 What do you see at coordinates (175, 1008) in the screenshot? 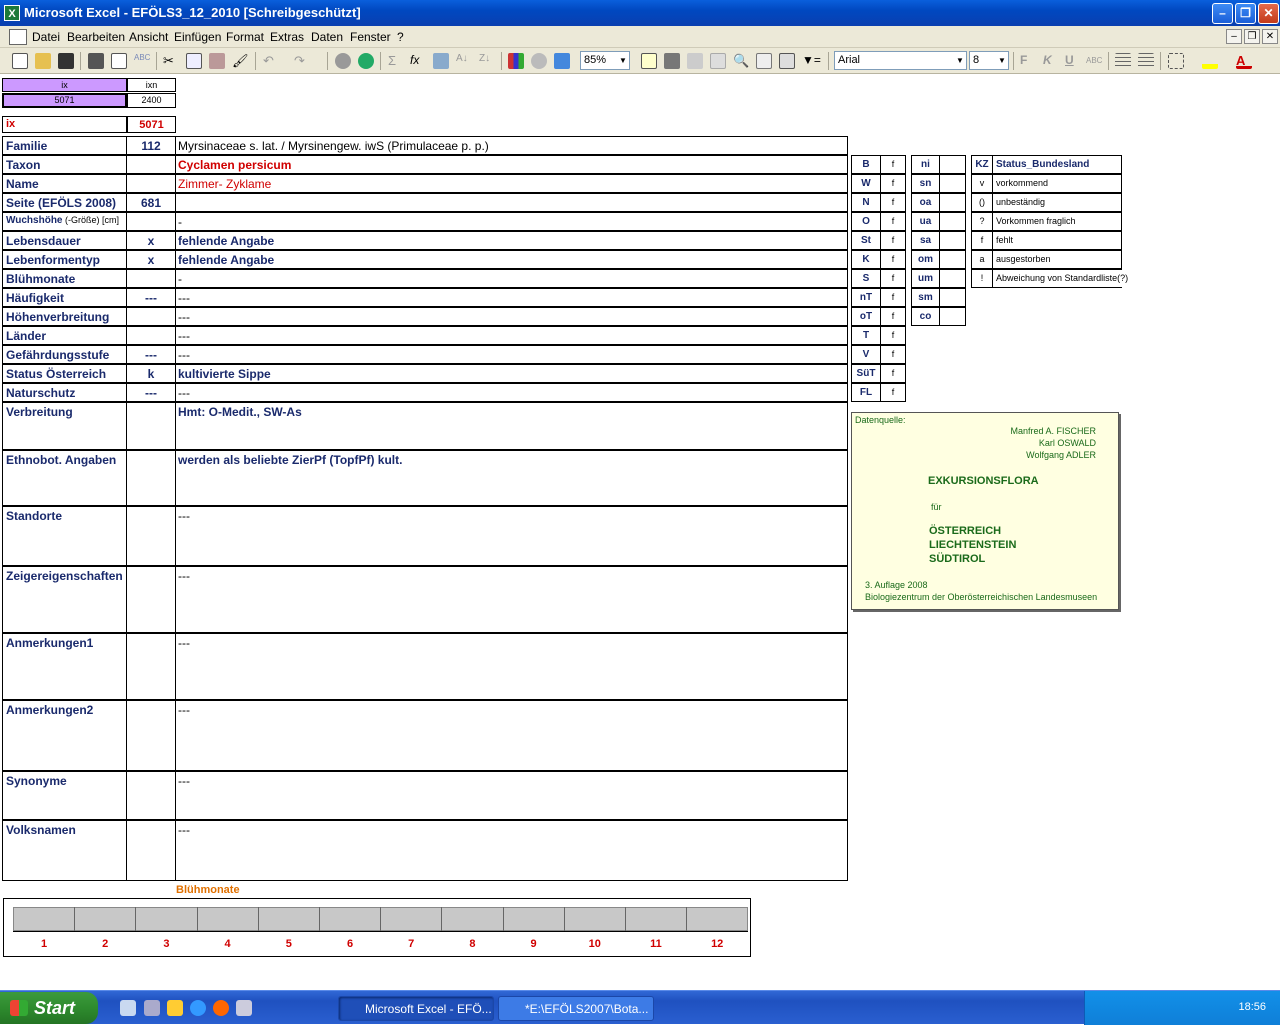
I see `media-icon` at bounding box center [175, 1008].